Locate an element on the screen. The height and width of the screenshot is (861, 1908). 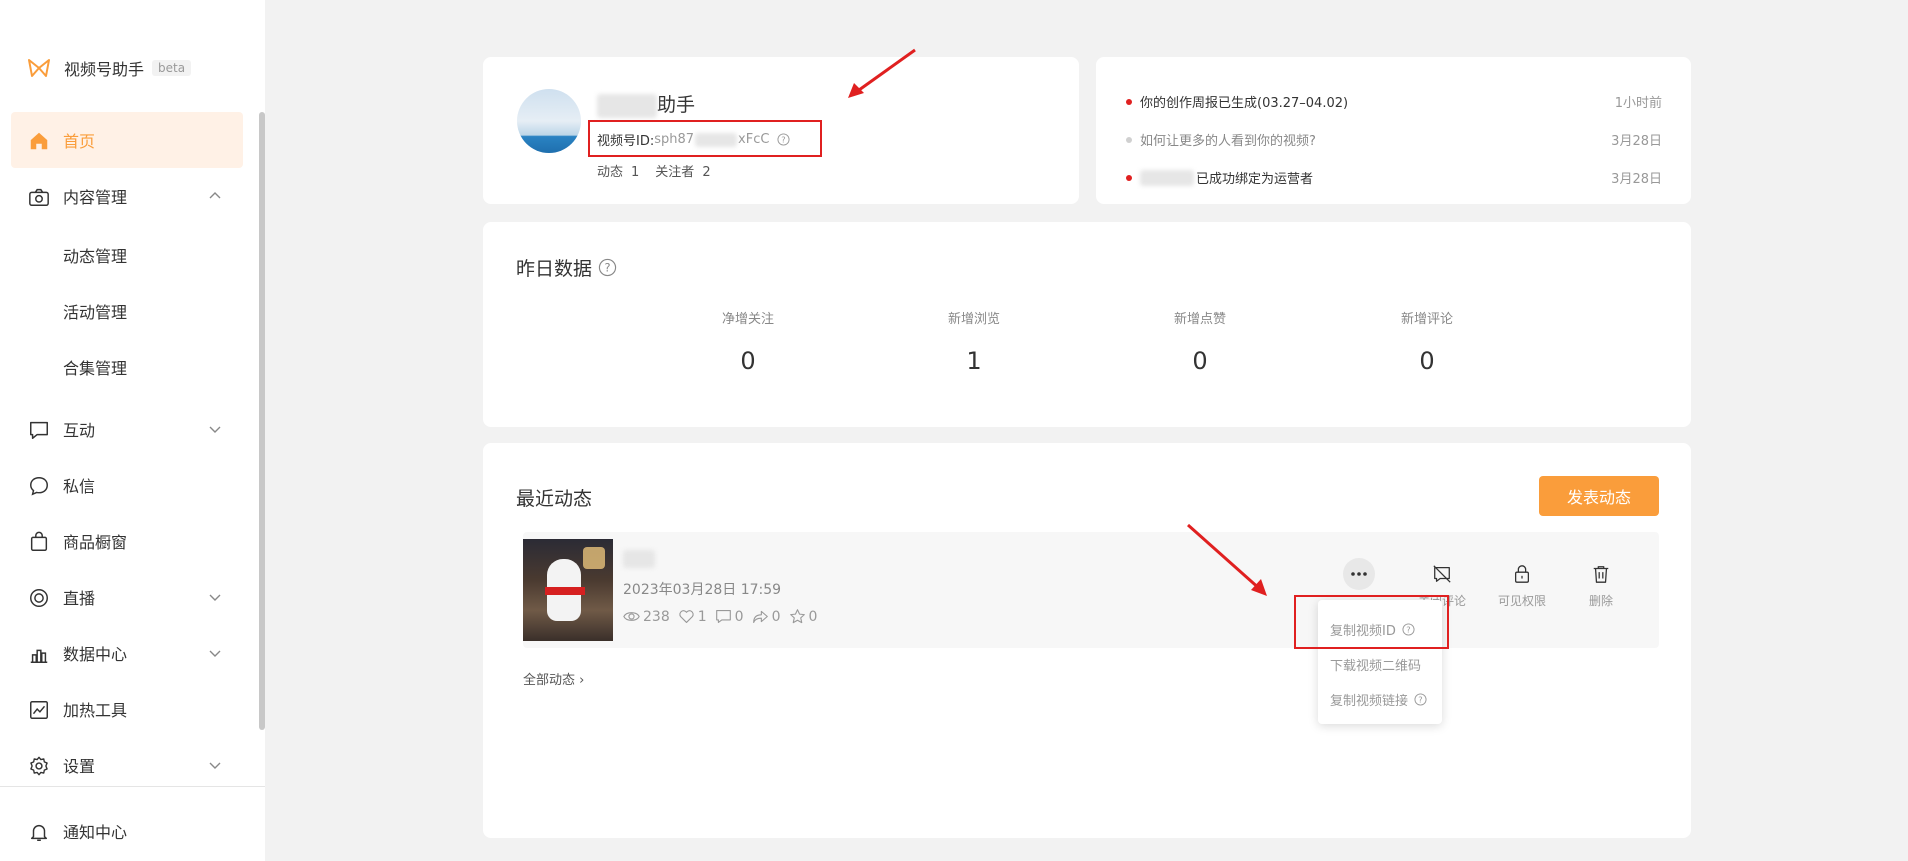
sidebar-item-label: 首页 is located at coordinates (79, 141).